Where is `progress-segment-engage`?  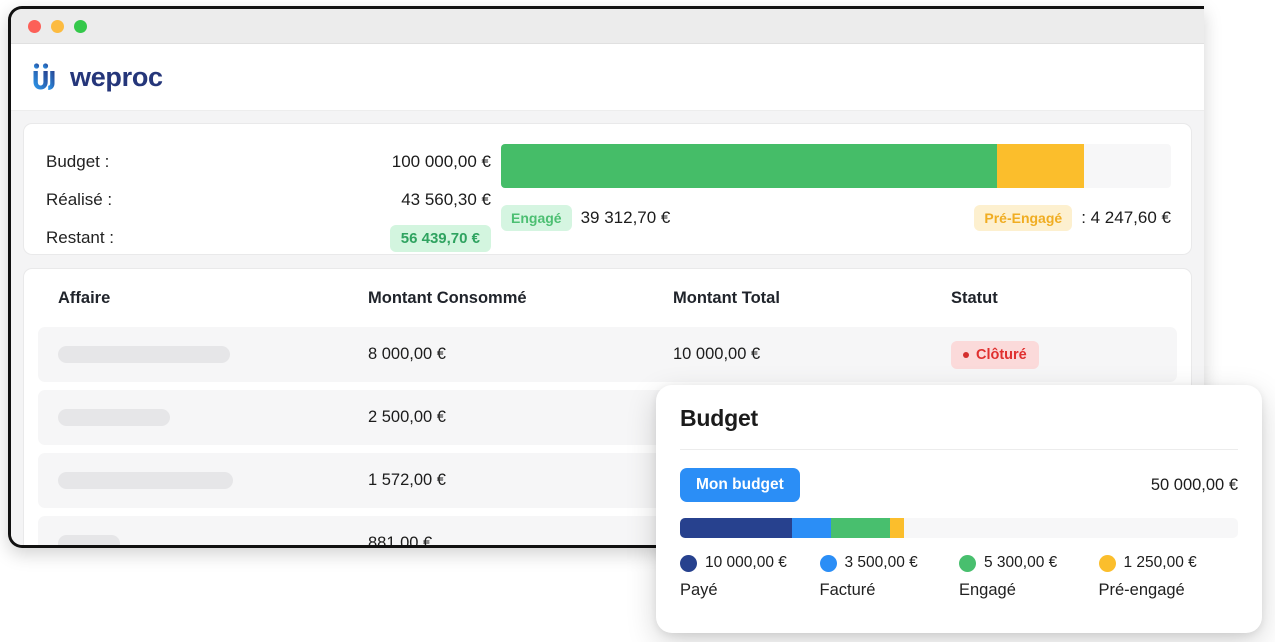 progress-segment-engage is located at coordinates (749, 166).